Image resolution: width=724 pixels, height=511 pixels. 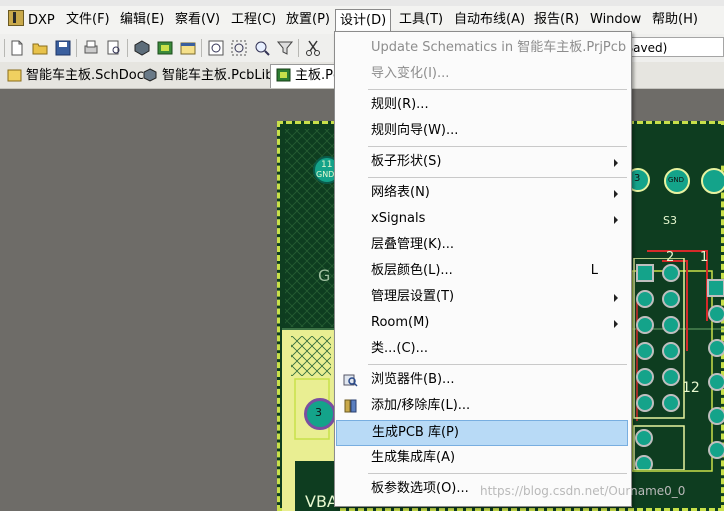 I want to click on menu-place: 放置(P), so click(x=308, y=20).